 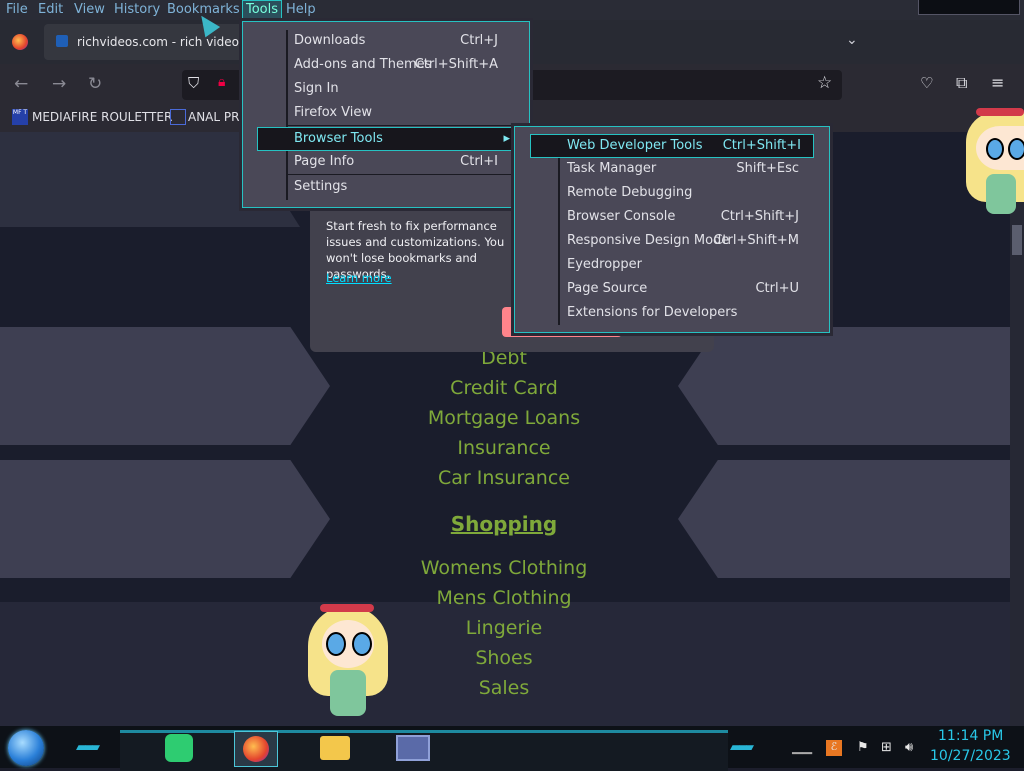 I want to click on menu-item-page-info: Page Info Ctrl+I, so click(x=396, y=162).